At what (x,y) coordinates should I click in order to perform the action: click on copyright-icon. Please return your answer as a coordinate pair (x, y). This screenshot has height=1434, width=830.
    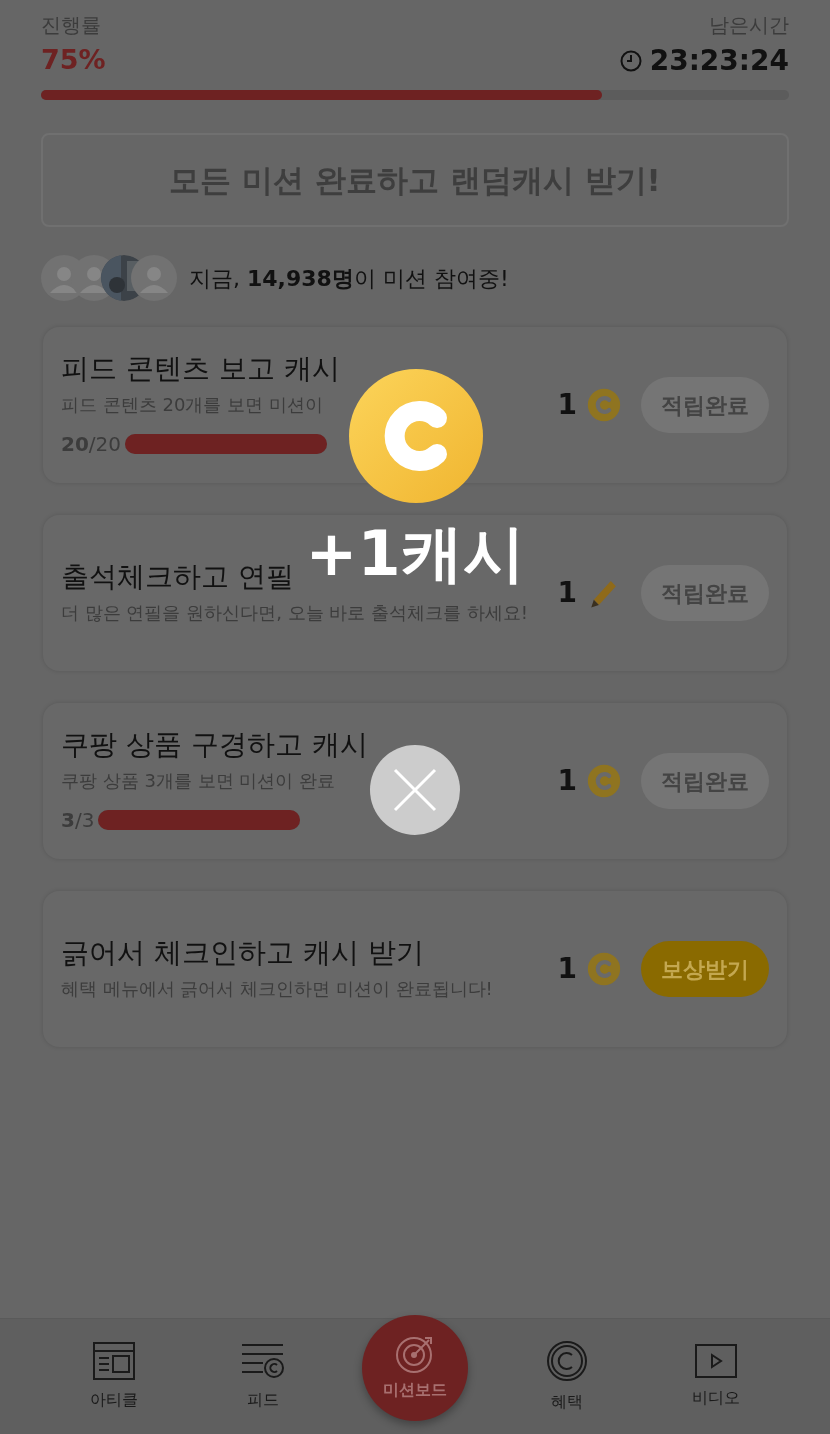
    Looking at the image, I should click on (566, 1360).